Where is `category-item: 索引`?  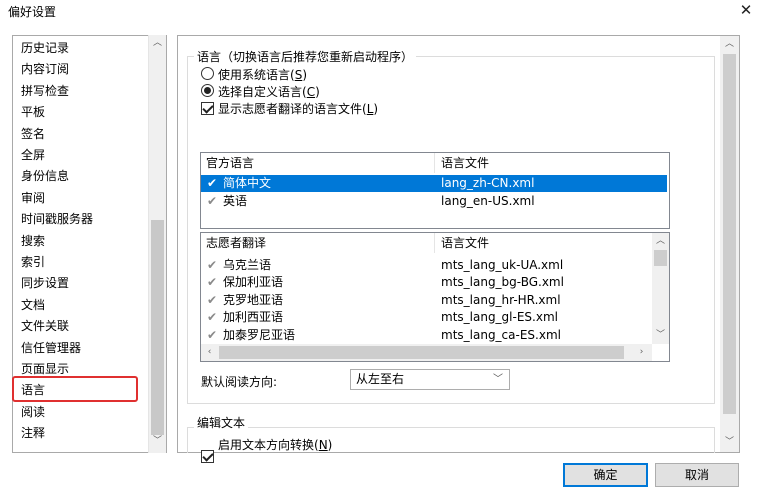 category-item: 索引 is located at coordinates (33, 262).